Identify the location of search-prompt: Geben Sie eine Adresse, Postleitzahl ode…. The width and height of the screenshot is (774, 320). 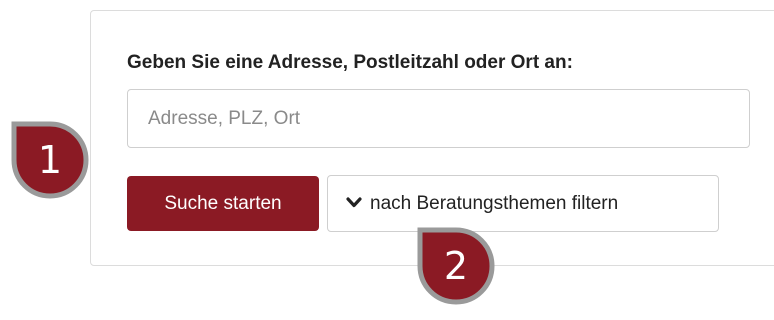
(350, 62).